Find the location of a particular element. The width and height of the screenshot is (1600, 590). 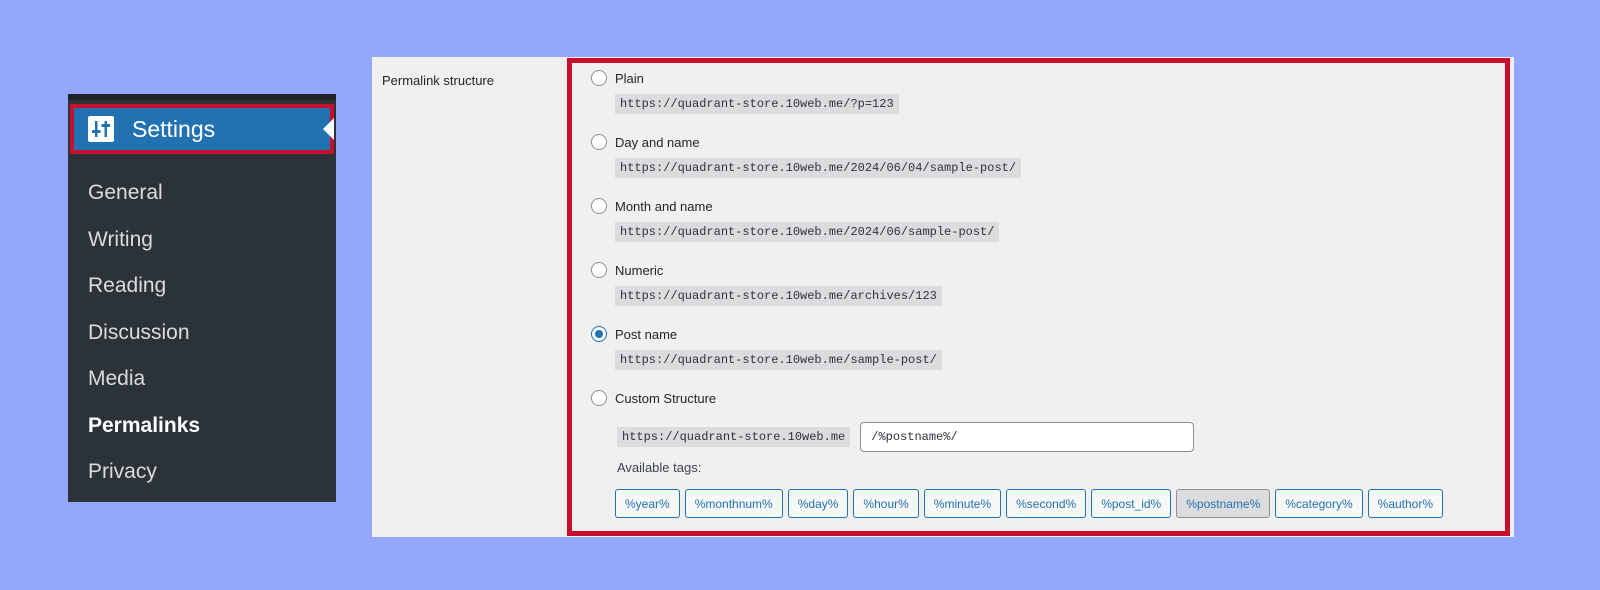

permalink-structure-label: Permalink structure is located at coordinates (438, 80).